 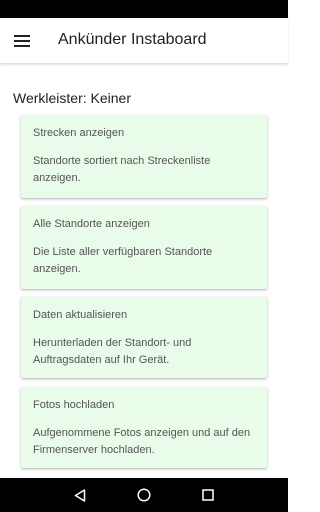 What do you see at coordinates (79, 133) in the screenshot?
I see `card-title: Strecken anzeigen` at bounding box center [79, 133].